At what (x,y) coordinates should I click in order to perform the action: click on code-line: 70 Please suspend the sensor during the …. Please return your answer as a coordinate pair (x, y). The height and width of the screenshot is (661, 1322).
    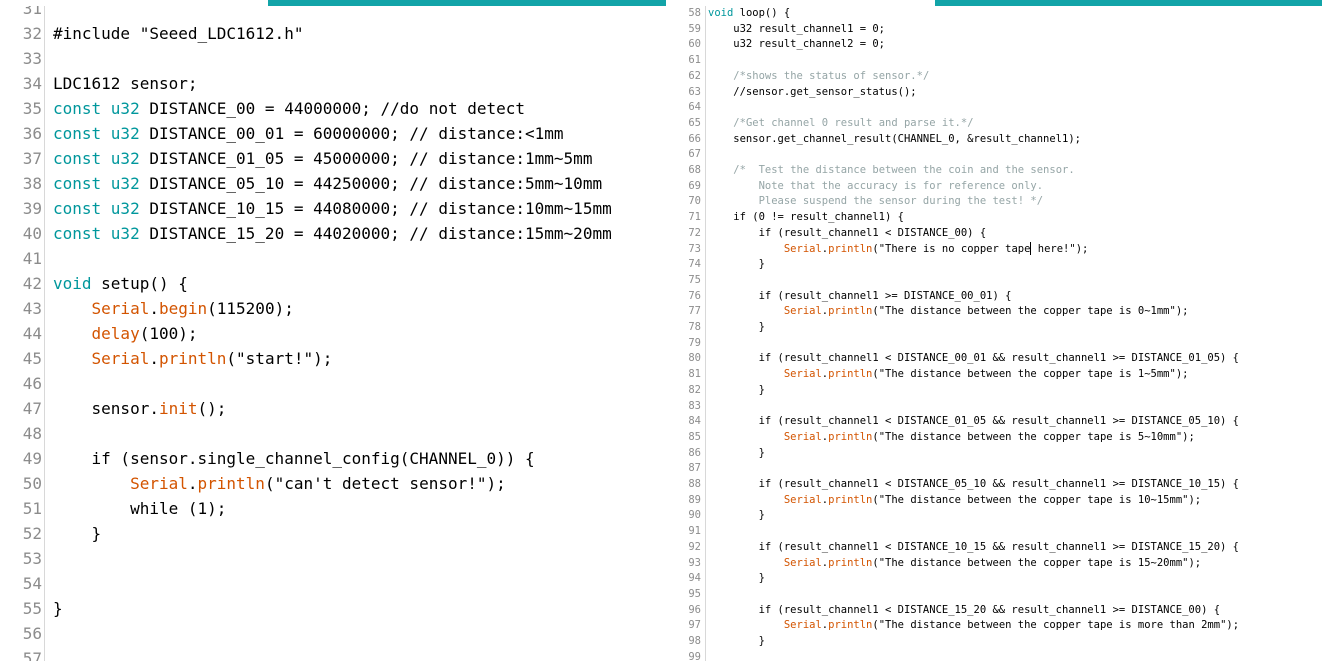
    Looking at the image, I should click on (999, 202).